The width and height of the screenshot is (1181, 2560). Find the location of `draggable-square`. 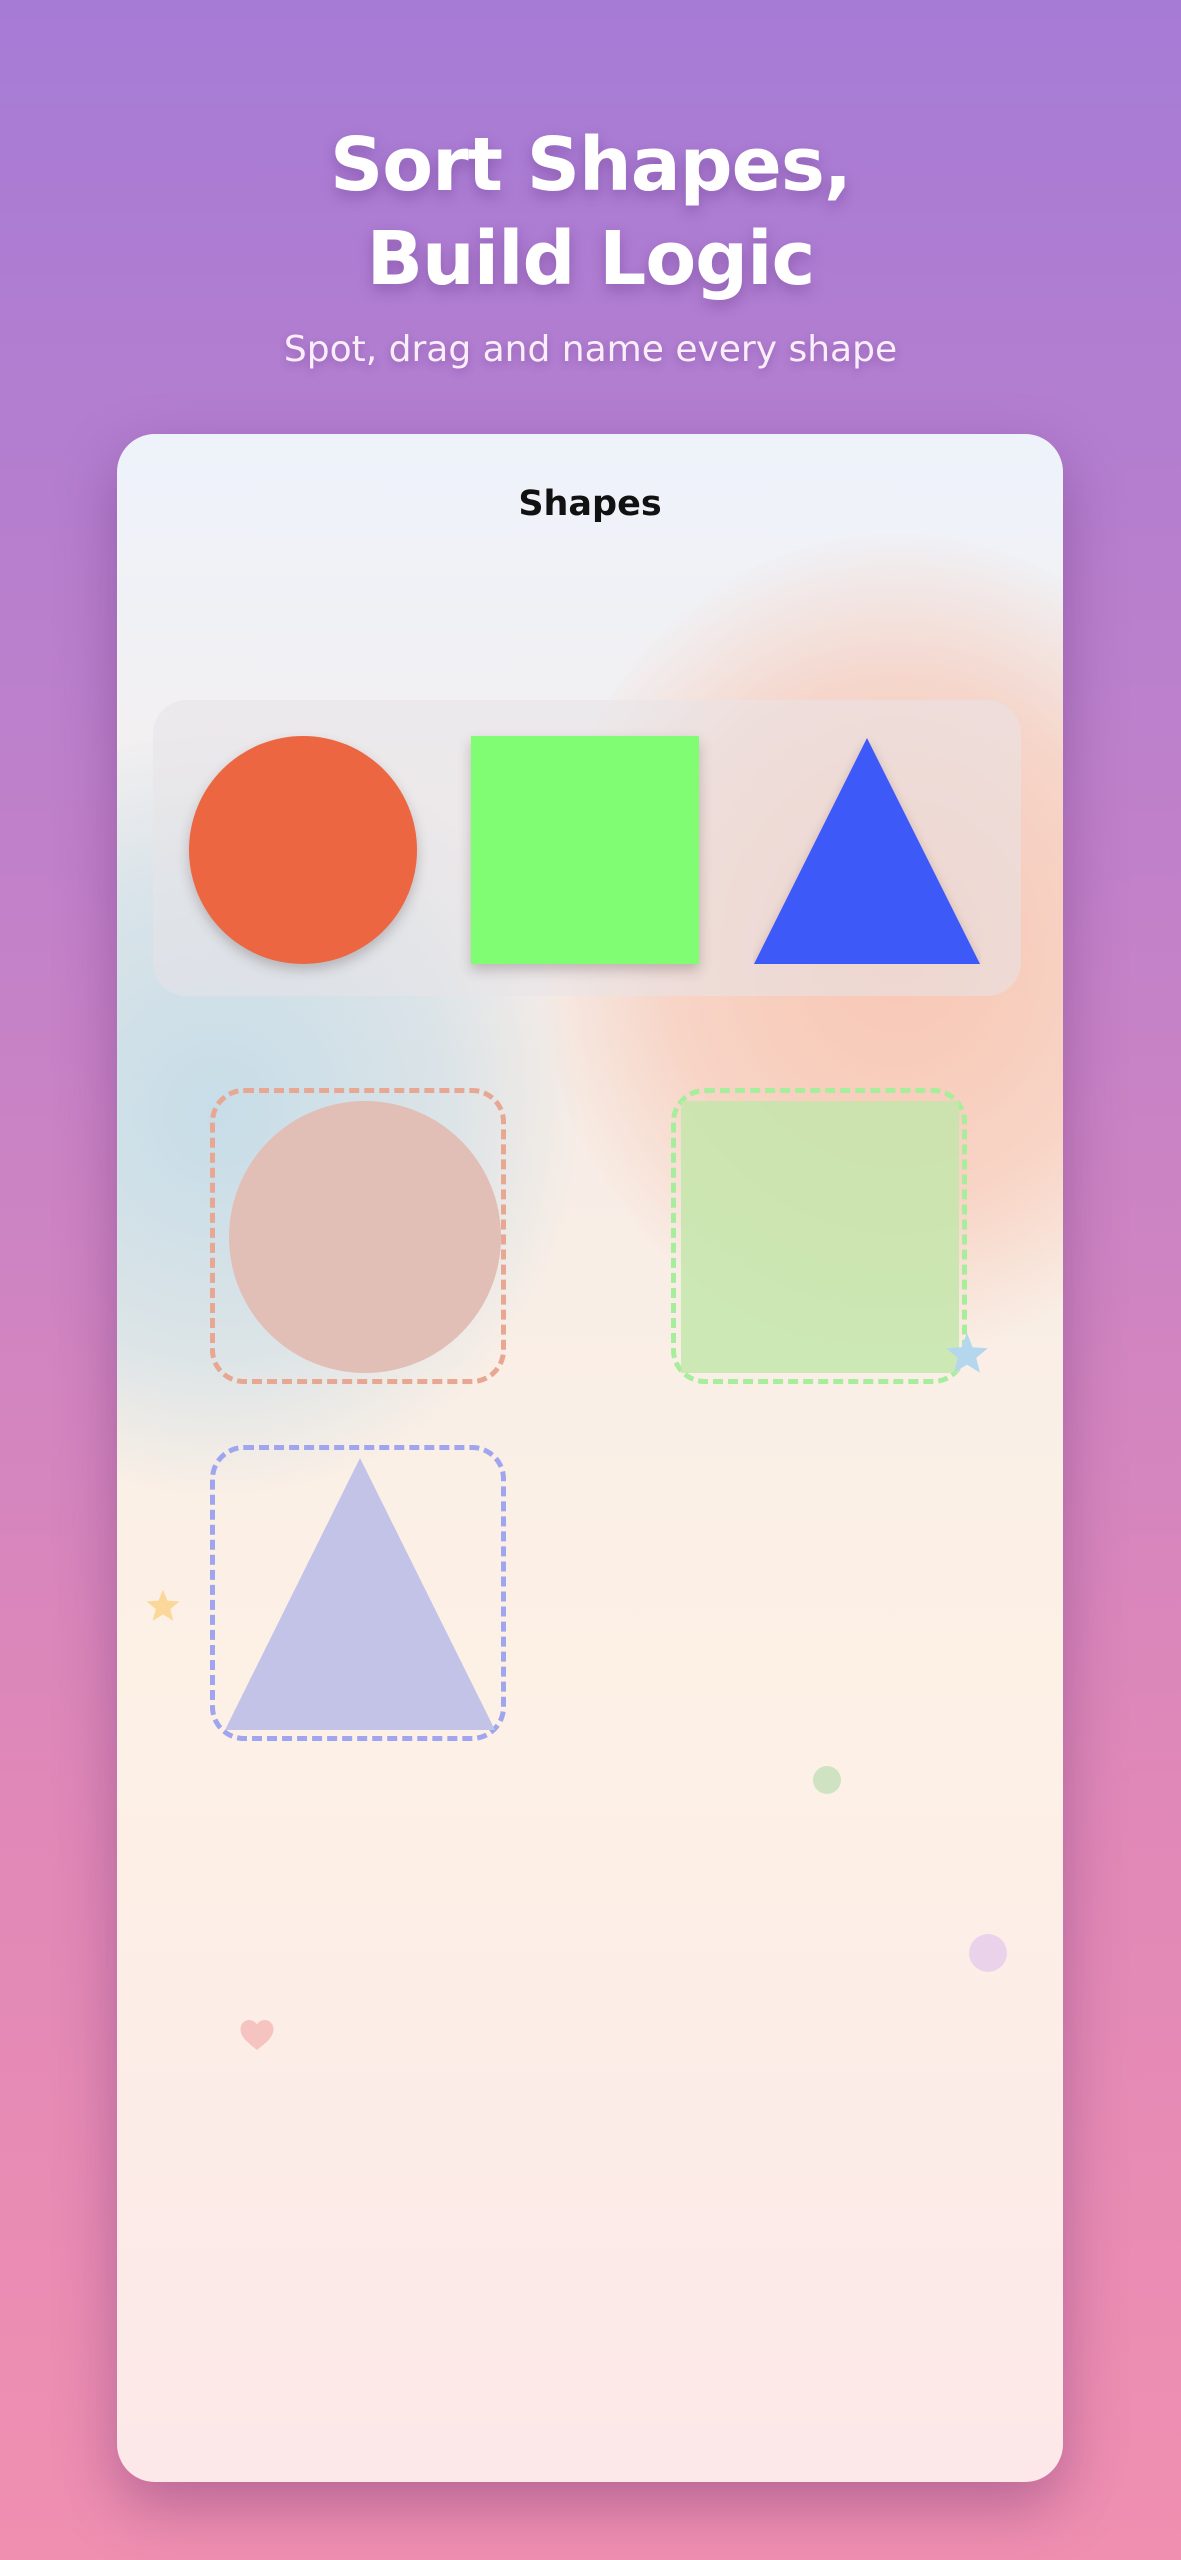

draggable-square is located at coordinates (585, 850).